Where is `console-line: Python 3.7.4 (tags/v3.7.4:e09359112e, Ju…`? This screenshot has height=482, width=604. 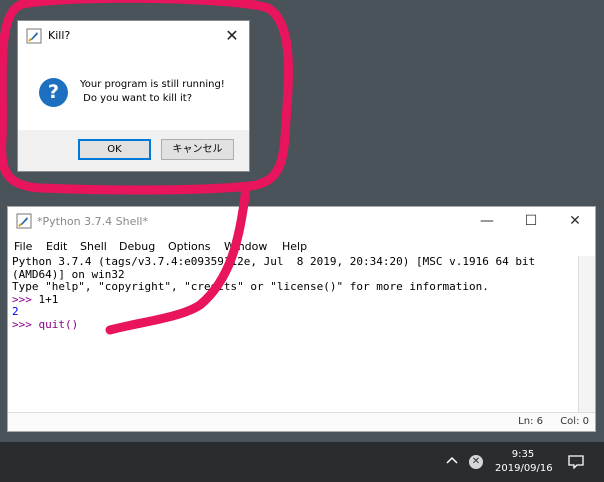
console-line: Python 3.7.4 (tags/v3.7.4:e09359112e, Ju… is located at coordinates (274, 261).